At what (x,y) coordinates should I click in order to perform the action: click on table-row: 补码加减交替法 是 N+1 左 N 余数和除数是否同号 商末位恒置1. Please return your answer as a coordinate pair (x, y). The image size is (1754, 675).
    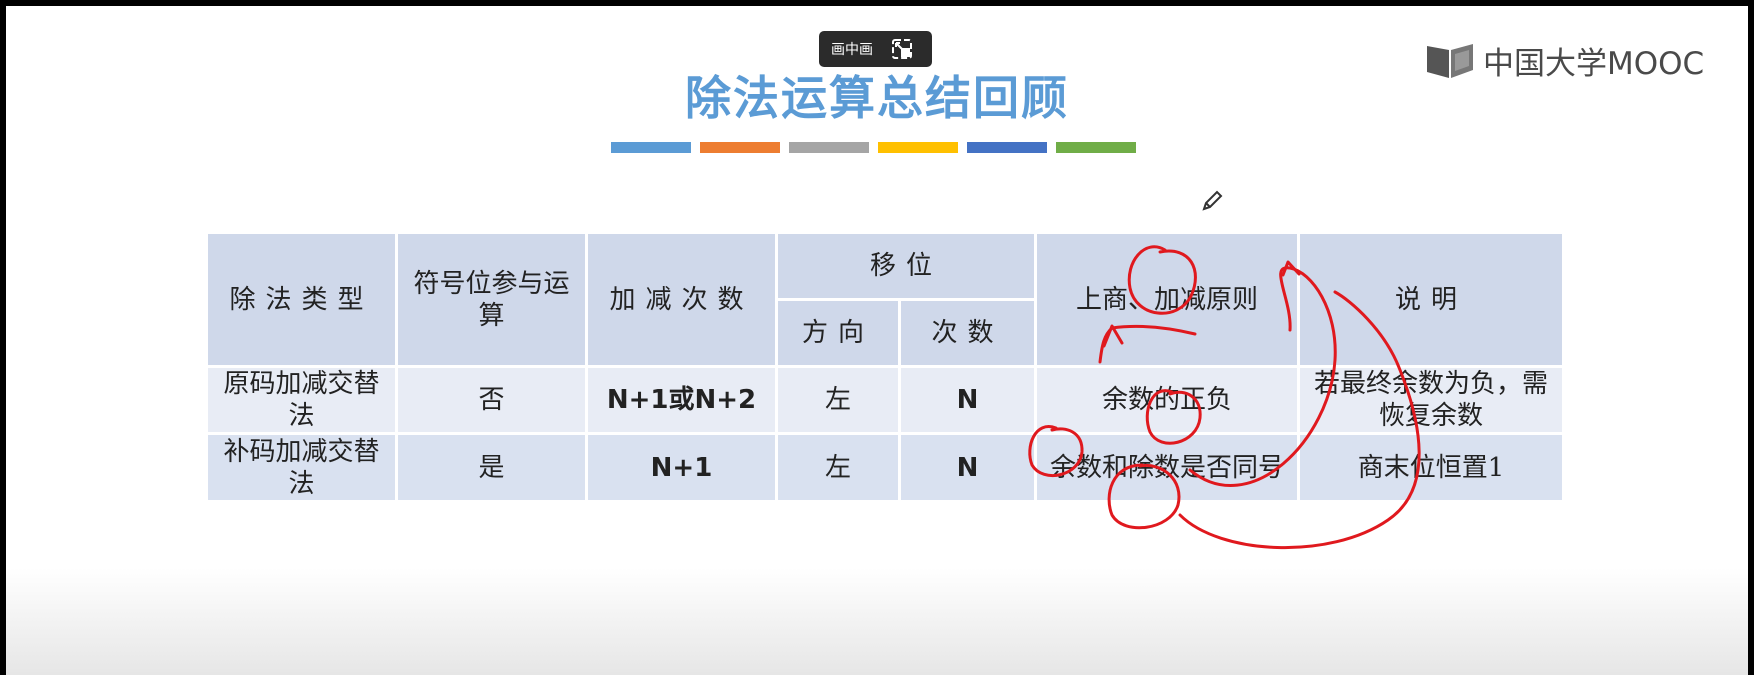
    Looking at the image, I should click on (885, 467).